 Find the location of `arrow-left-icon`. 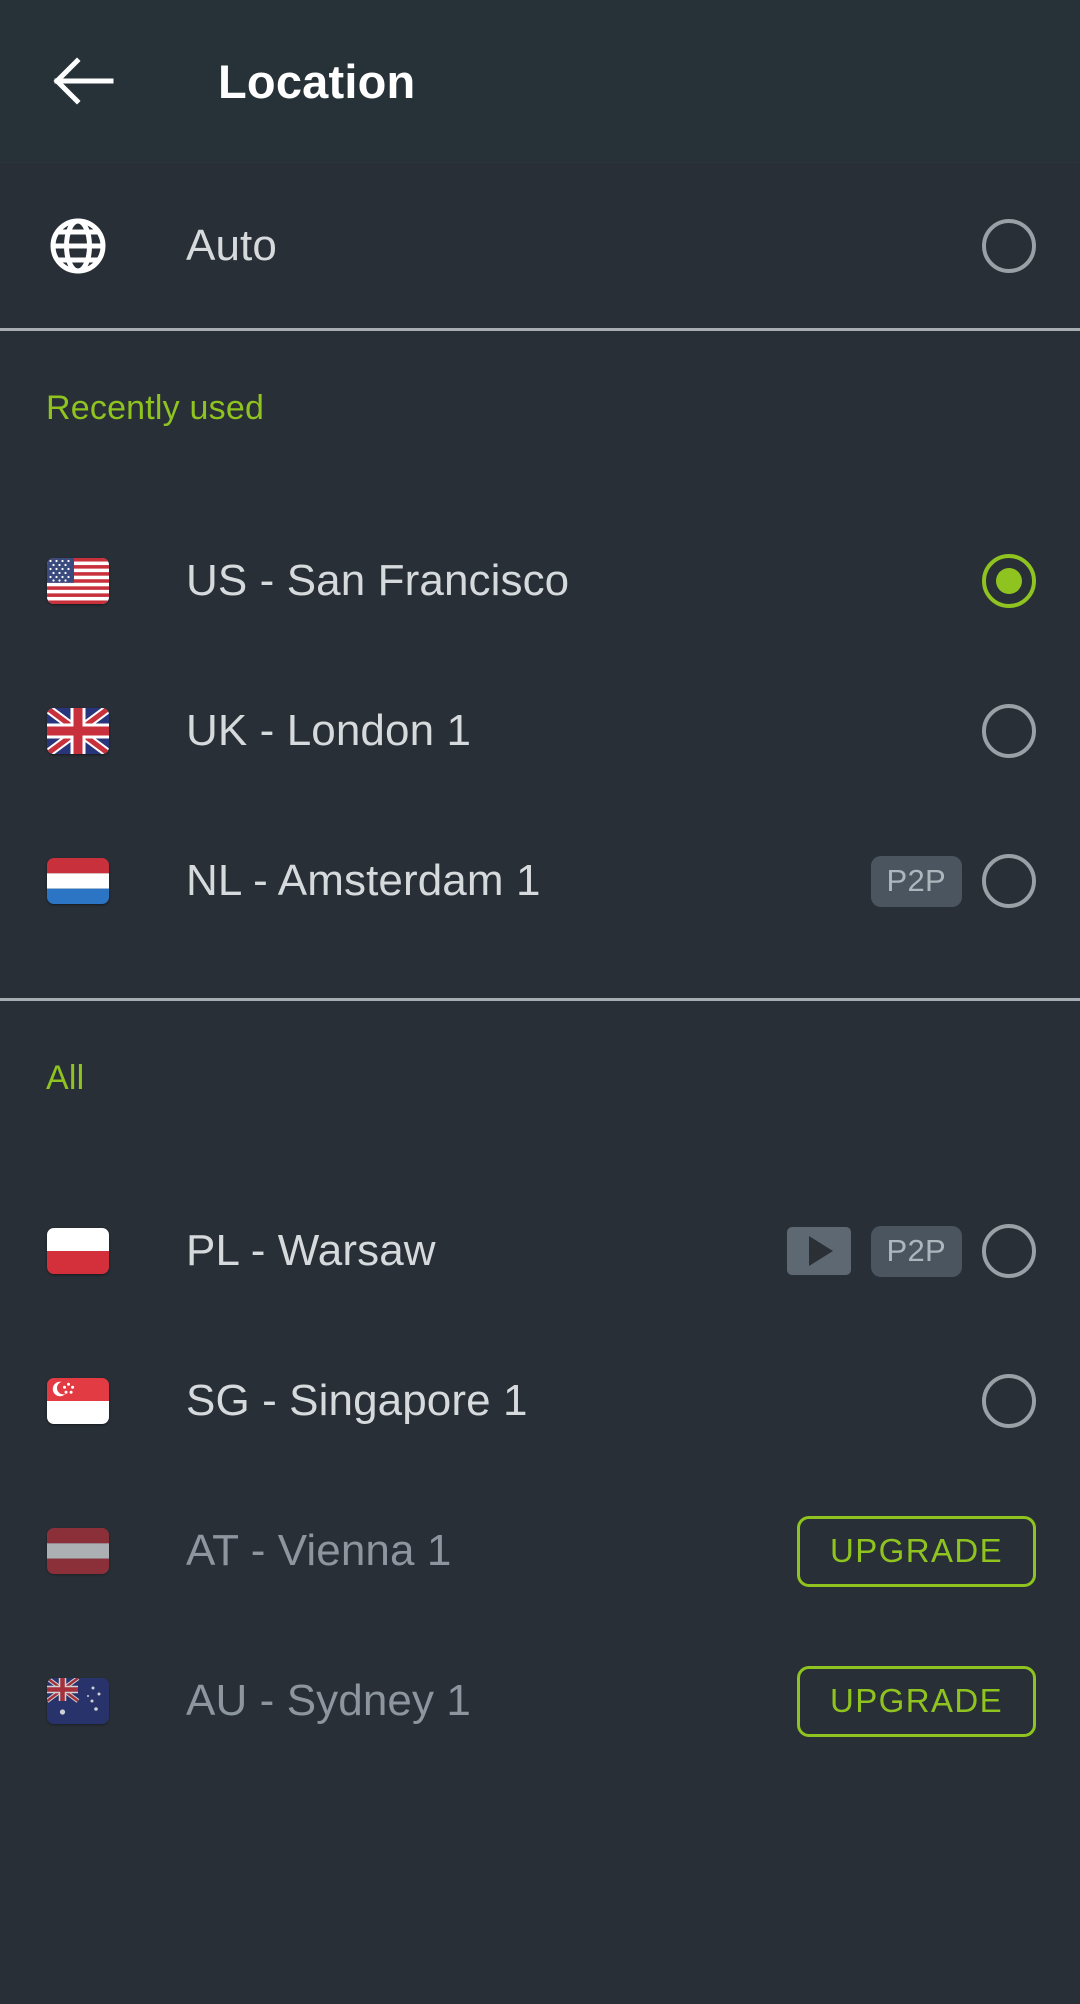

arrow-left-icon is located at coordinates (84, 81).